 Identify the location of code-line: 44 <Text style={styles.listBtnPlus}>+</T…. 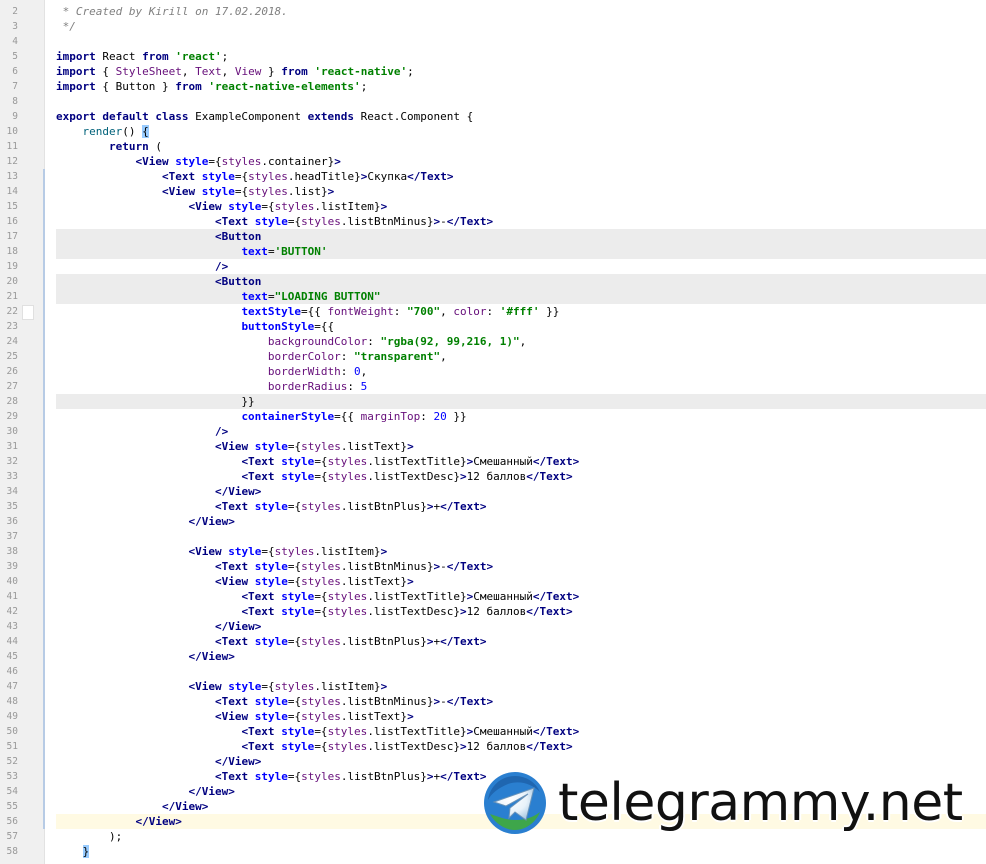
(493, 641).